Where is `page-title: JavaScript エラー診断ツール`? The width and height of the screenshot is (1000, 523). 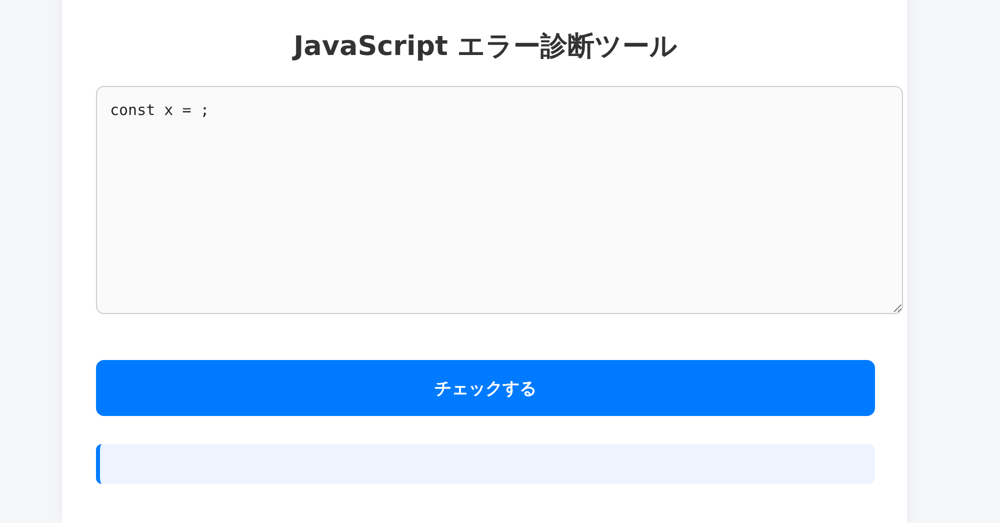 page-title: JavaScript エラー診断ツール is located at coordinates (484, 47).